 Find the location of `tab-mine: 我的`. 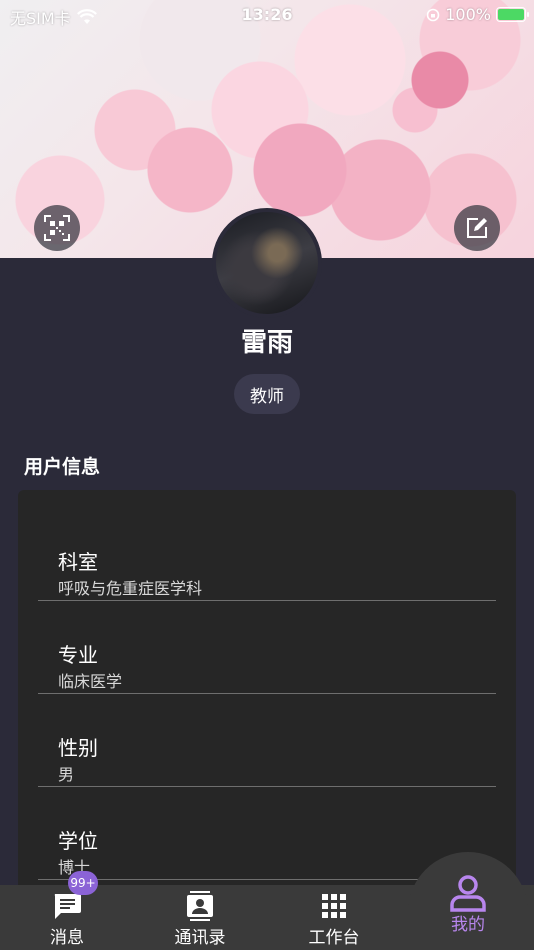

tab-mine: 我的 is located at coordinates (468, 904).